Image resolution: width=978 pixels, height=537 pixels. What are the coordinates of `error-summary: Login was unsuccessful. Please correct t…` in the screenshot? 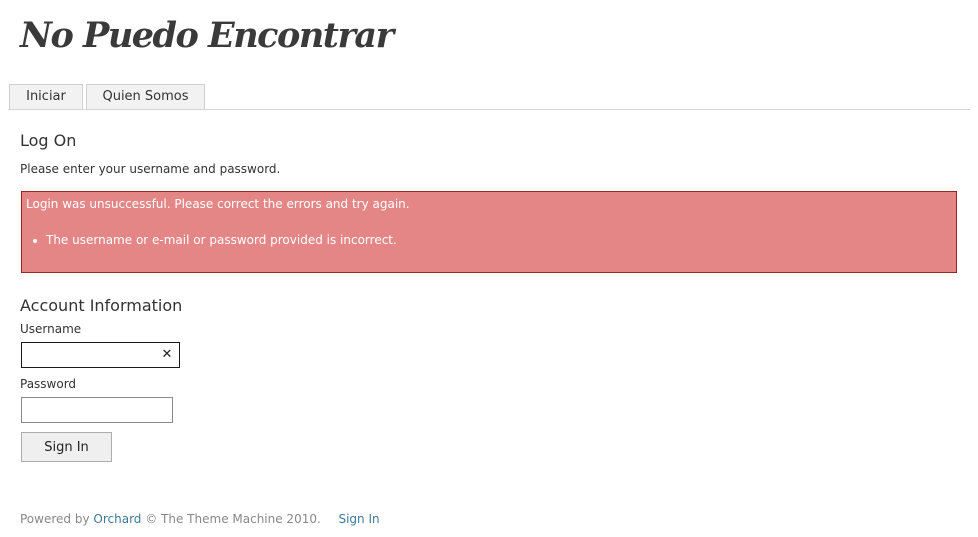 It's located at (218, 204).